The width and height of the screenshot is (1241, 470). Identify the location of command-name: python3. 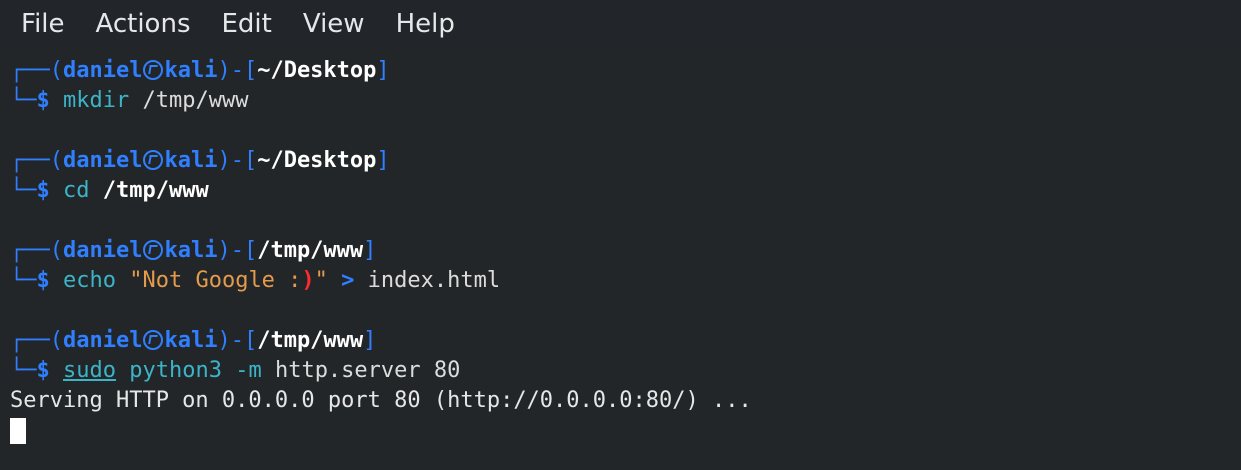
(175, 370).